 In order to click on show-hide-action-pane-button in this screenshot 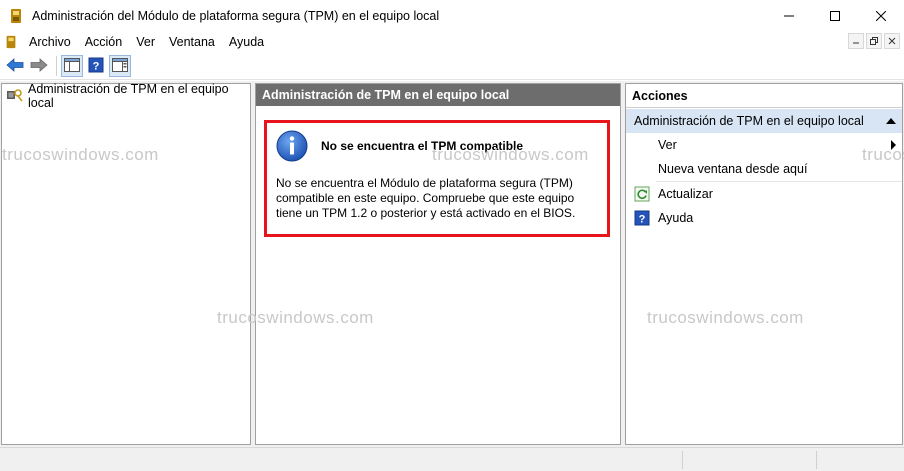, I will do `click(120, 66)`.